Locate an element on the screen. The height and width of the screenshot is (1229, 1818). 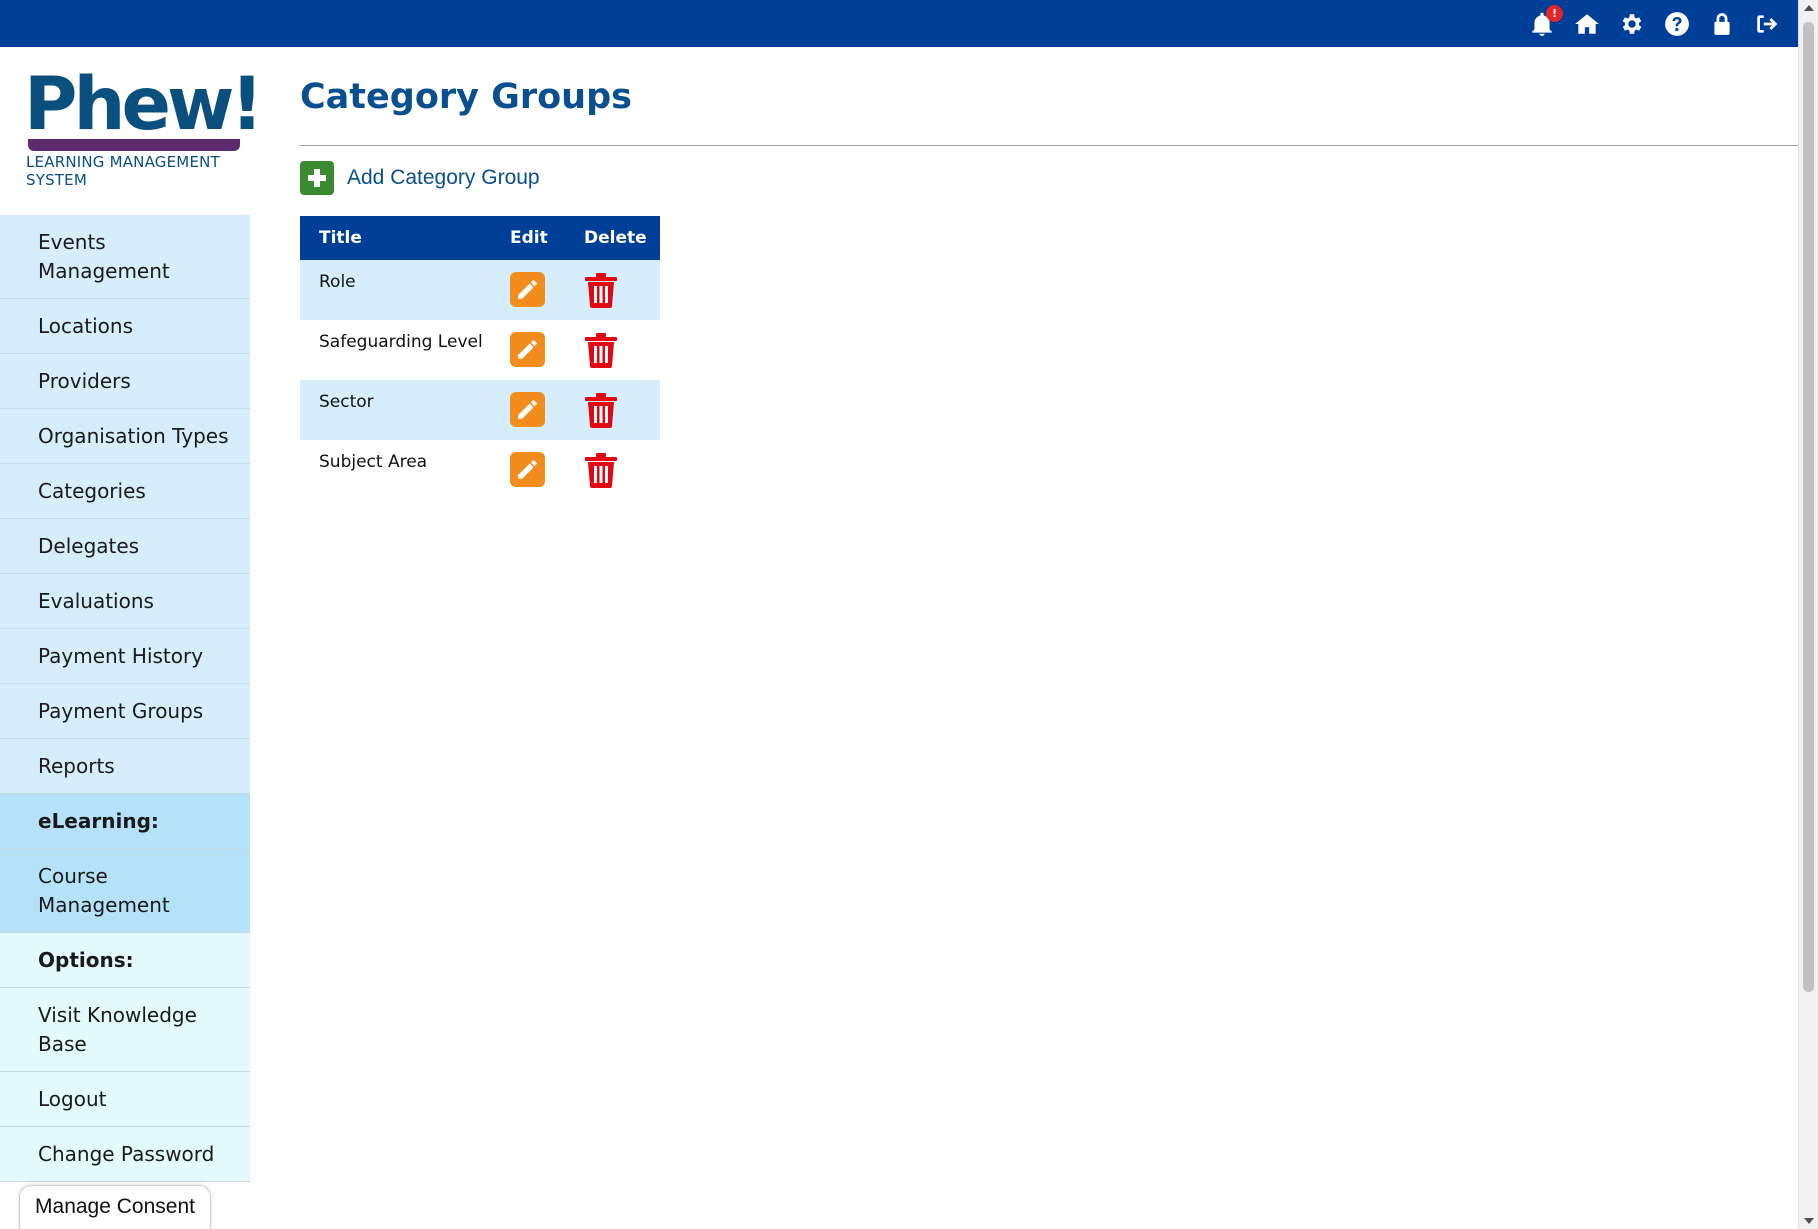
sidebar-item-course-management: Course Management is located at coordinates (125, 891).